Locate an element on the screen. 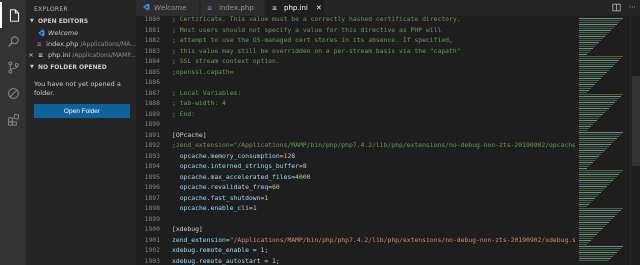  code-line: 1885 ;openssl.capath= is located at coordinates (355, 72).